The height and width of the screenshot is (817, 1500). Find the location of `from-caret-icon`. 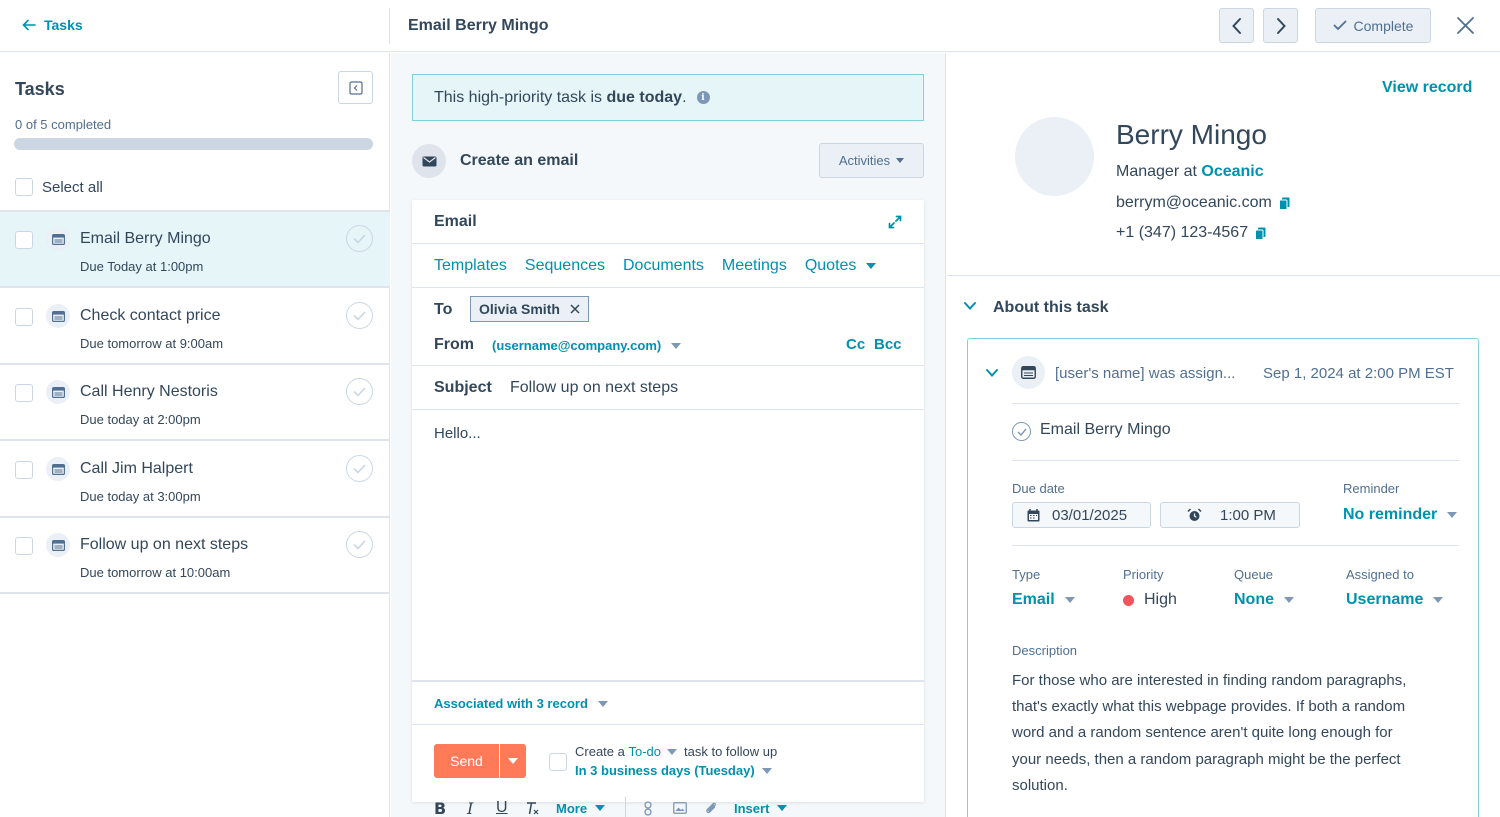

from-caret-icon is located at coordinates (676, 345).